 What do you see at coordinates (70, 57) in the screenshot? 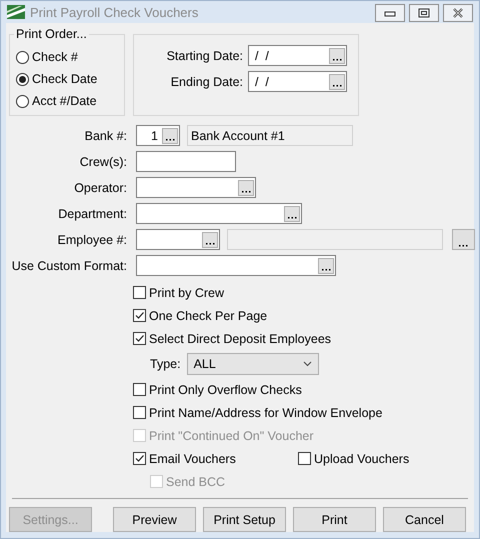
I see `radio-button: Check #` at bounding box center [70, 57].